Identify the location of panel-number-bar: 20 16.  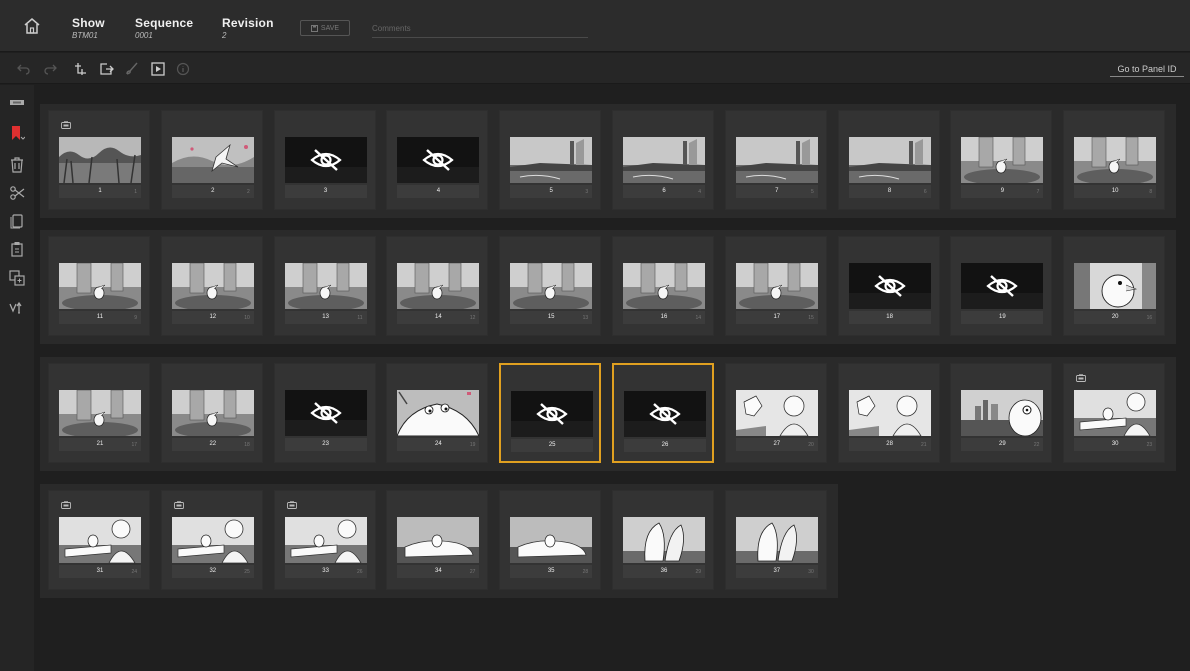
(1115, 317).